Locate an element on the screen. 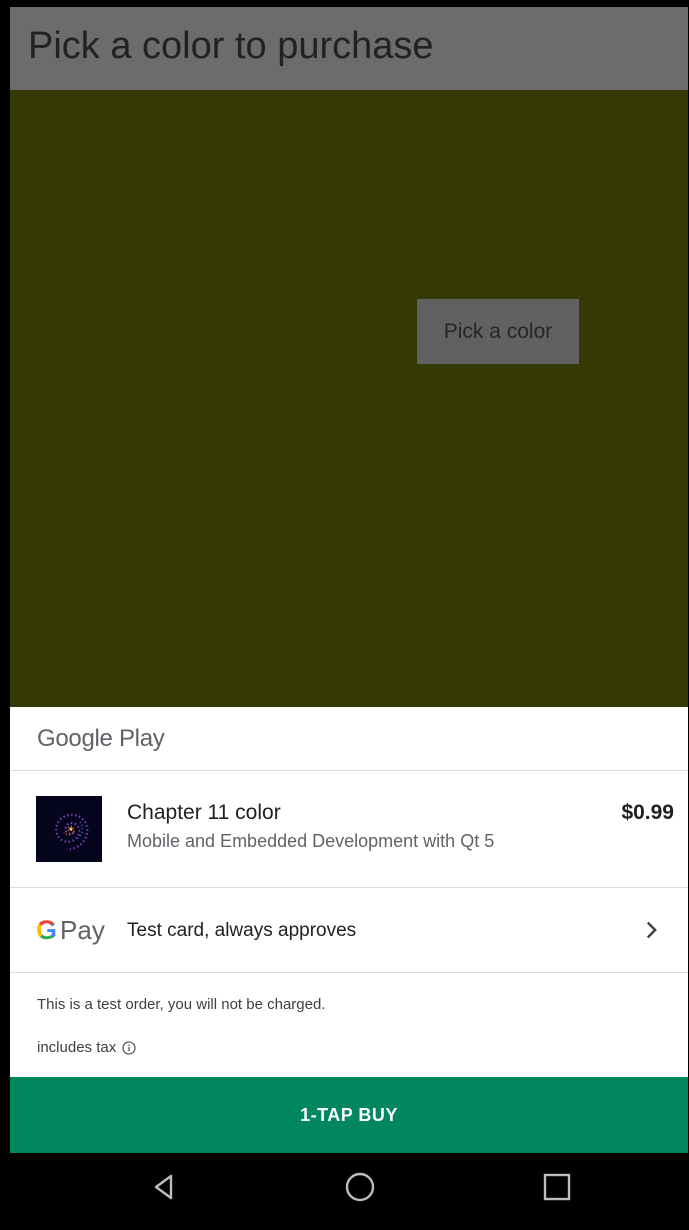  pay-wordmark: Pay is located at coordinates (82, 930).